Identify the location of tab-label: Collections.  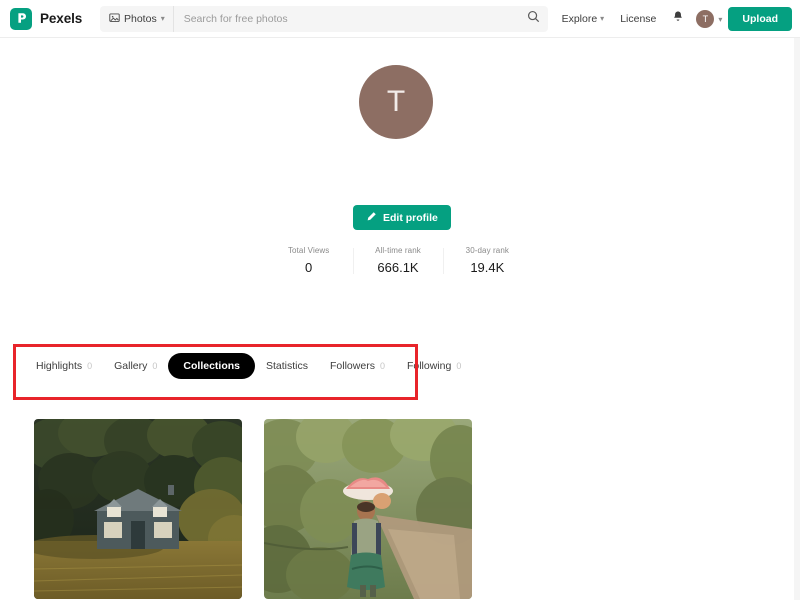
(211, 366).